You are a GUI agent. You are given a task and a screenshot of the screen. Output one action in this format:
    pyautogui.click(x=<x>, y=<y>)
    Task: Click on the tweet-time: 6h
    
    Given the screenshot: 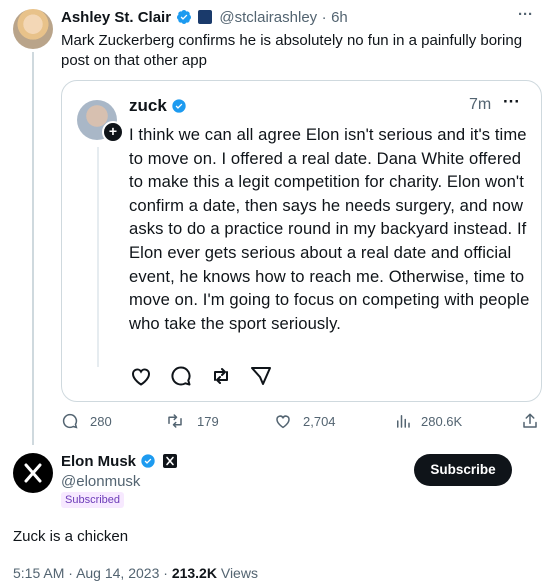 What is the action you would take?
    pyautogui.click(x=339, y=17)
    